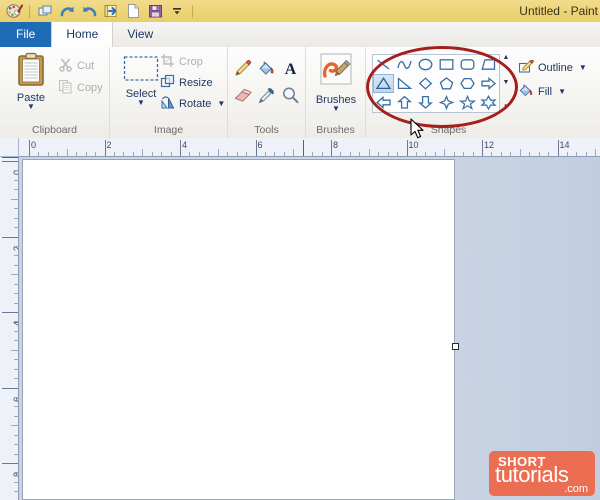  I want to click on shape-oval, so click(425, 64).